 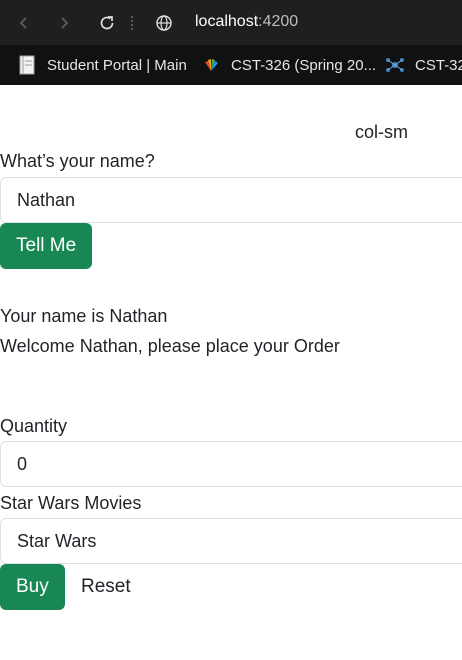 I want to click on name-input: Nathan, so click(x=231, y=200).